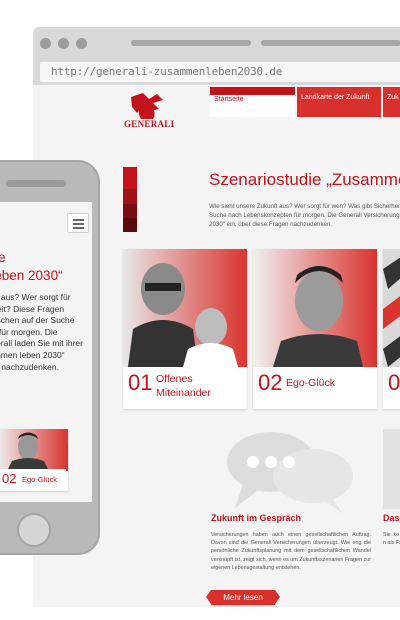 The height and width of the screenshot is (620, 400). Describe the element at coordinates (391, 469) in the screenshot. I see `section-illustration` at that location.